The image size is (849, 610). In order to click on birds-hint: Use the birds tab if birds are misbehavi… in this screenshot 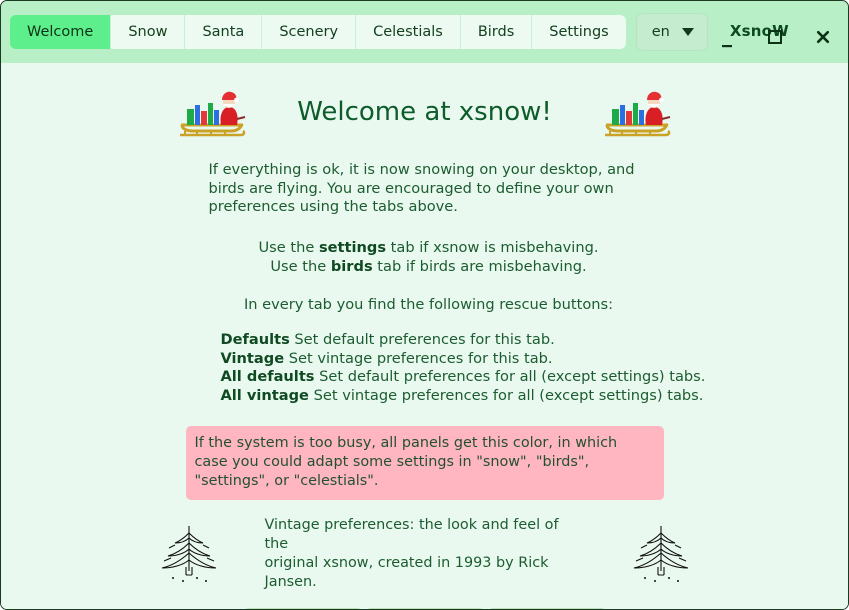, I will do `click(429, 267)`.